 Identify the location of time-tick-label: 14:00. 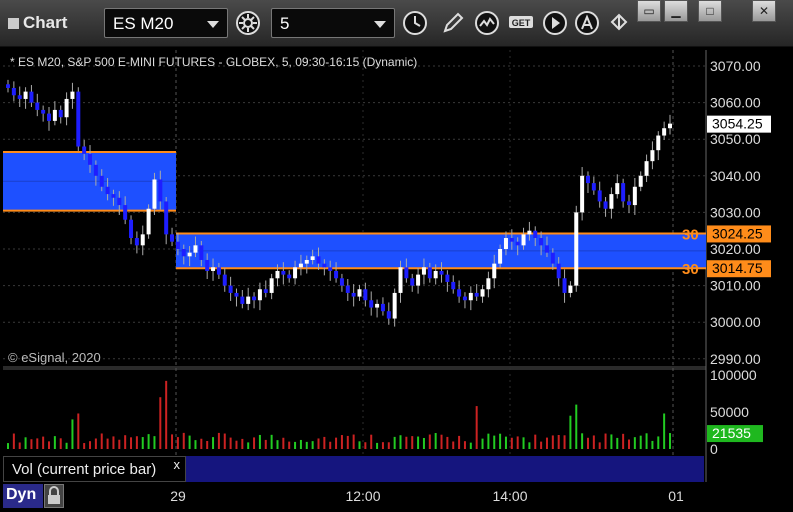
(509, 496).